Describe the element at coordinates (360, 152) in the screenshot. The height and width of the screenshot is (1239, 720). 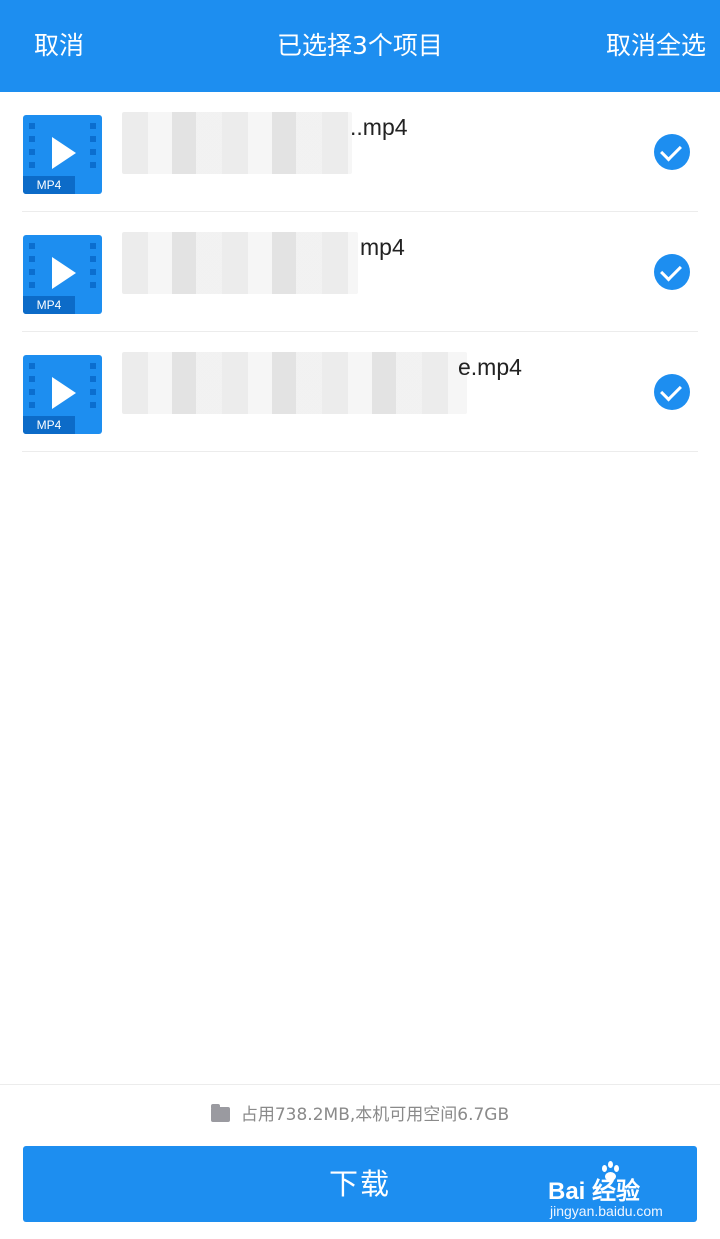
I see `file-row: MP4 ..mp4` at that location.